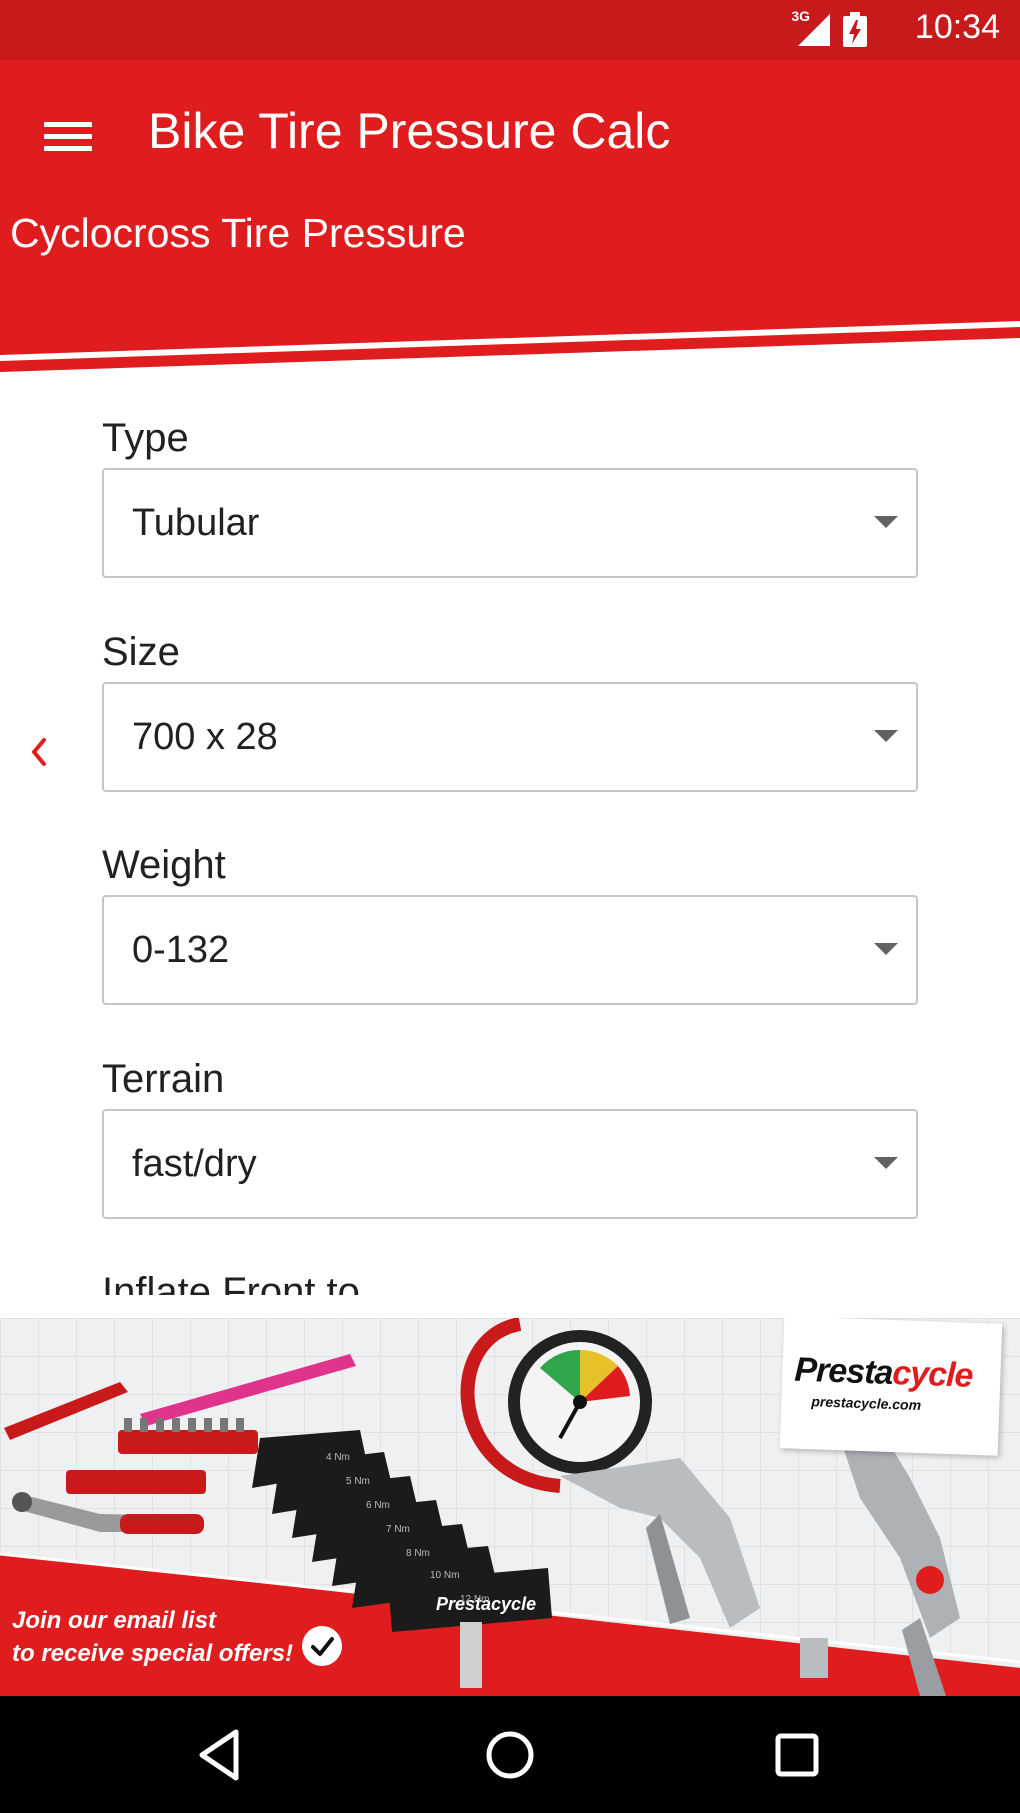  Describe the element at coordinates (510, 950) in the screenshot. I see `weight-select: 0-132` at that location.